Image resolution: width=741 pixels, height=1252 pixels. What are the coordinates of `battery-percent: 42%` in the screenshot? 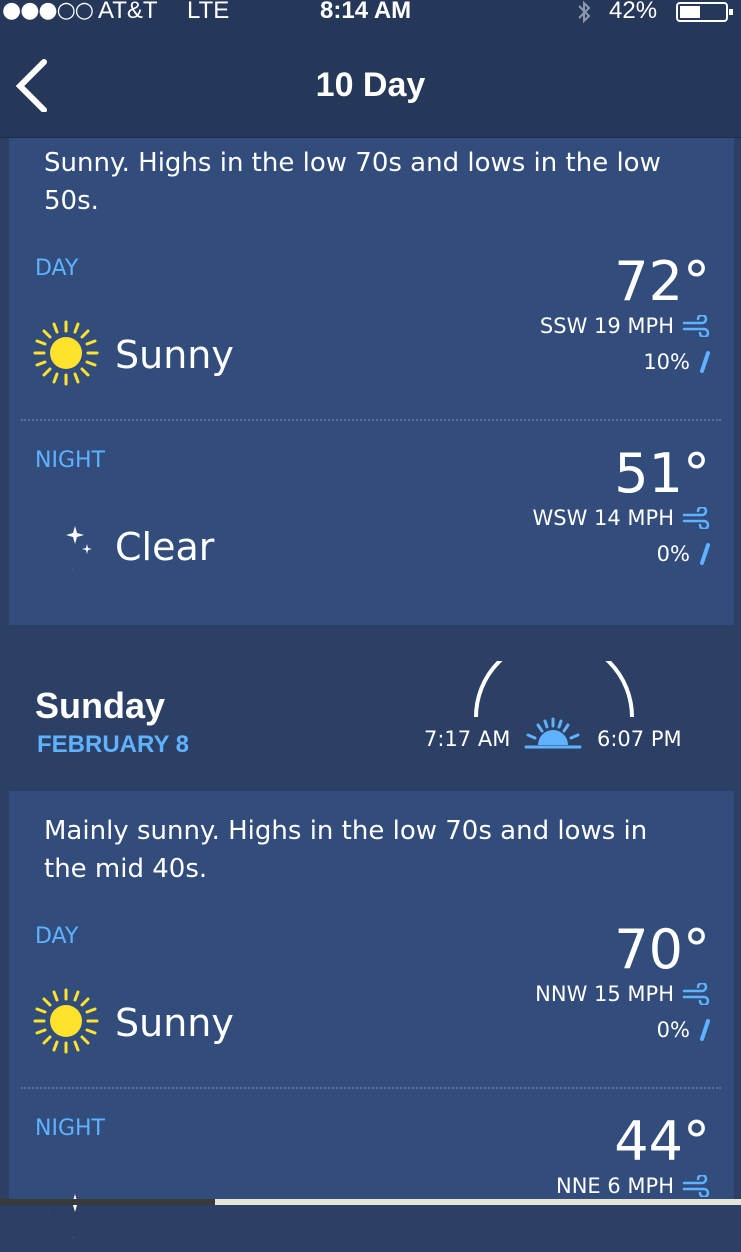 It's located at (633, 12).